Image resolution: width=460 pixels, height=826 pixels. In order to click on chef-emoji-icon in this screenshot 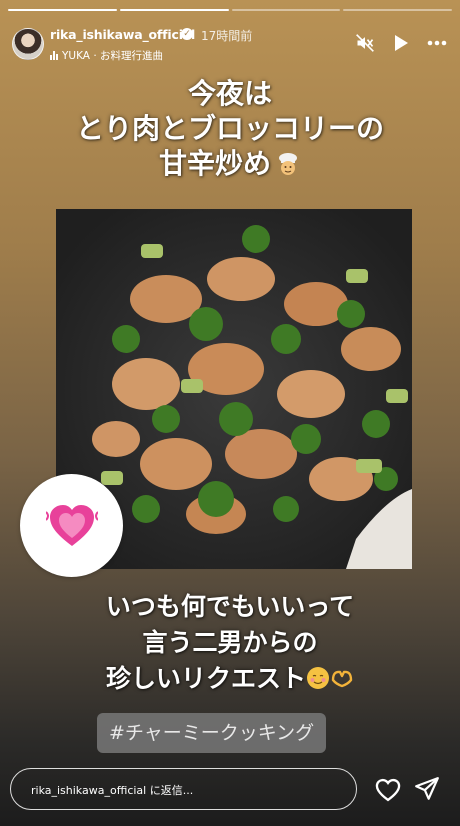, I will do `click(288, 164)`.